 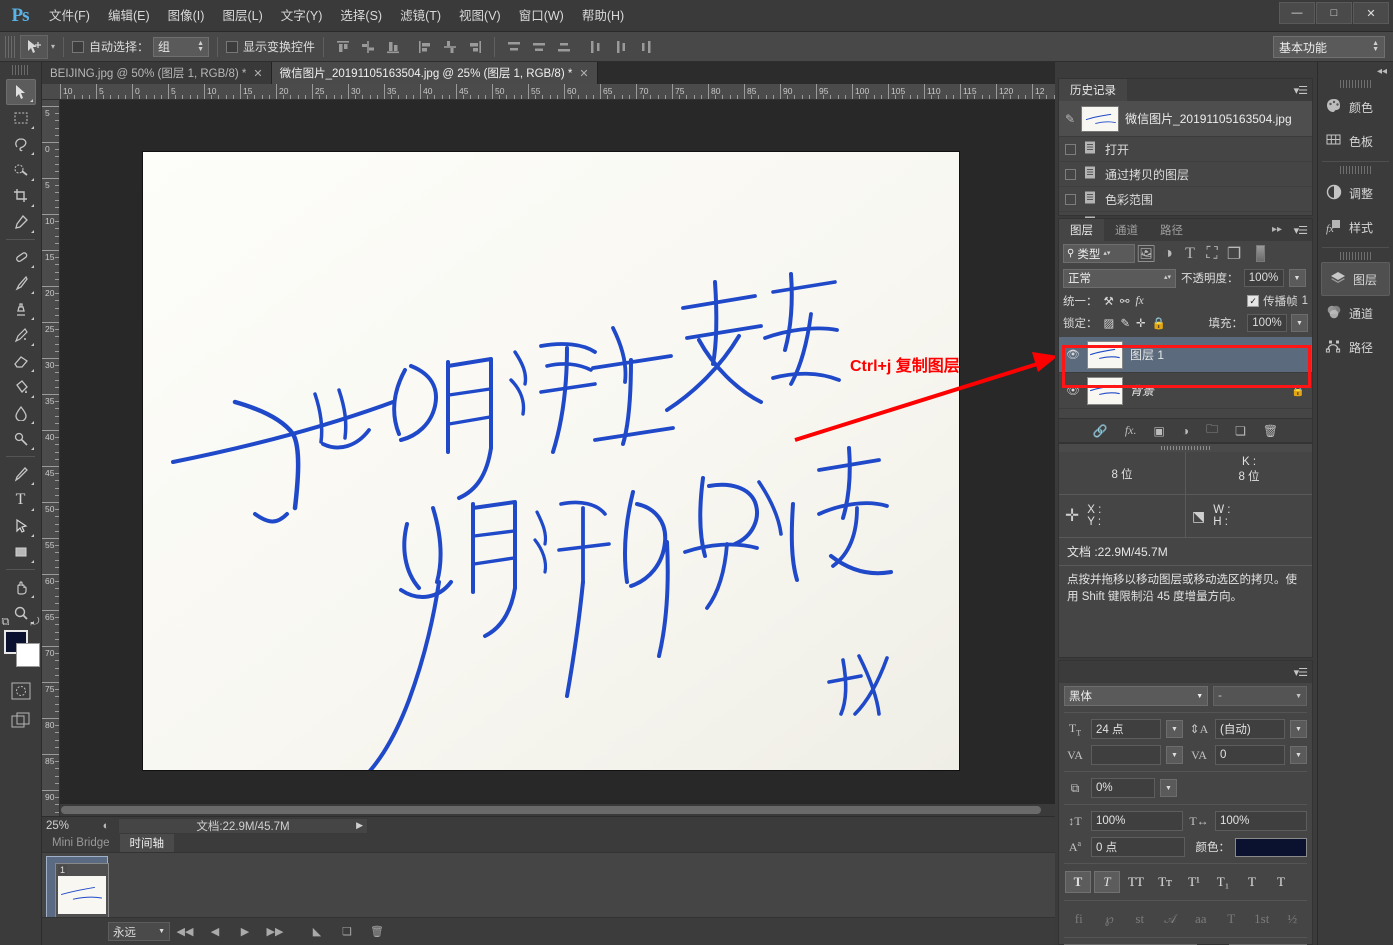 What do you see at coordinates (1125, 323) in the screenshot?
I see `lock-image-icon: ✎` at bounding box center [1125, 323].